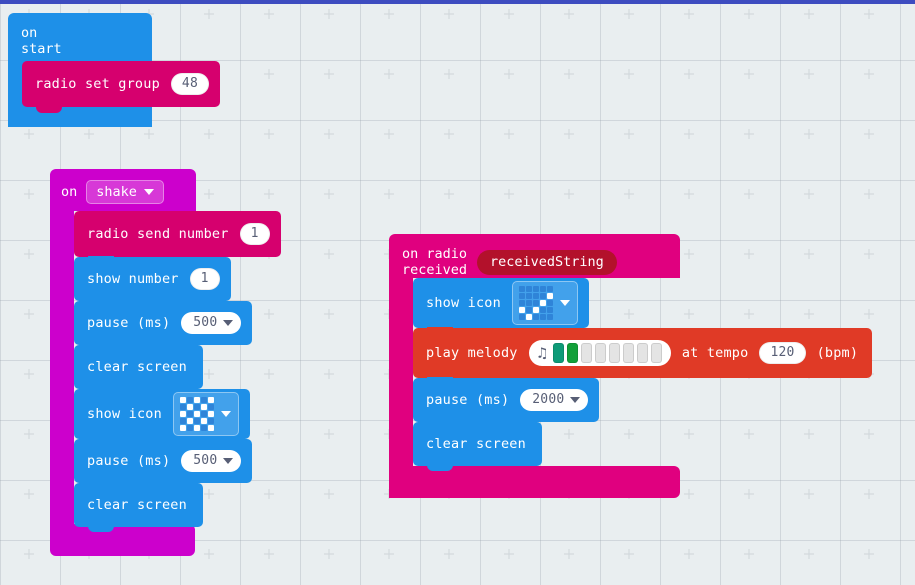 Image resolution: width=915 pixels, height=585 pixels. Describe the element at coordinates (158, 234) in the screenshot. I see `radio-send-number-label: radio send number` at that location.